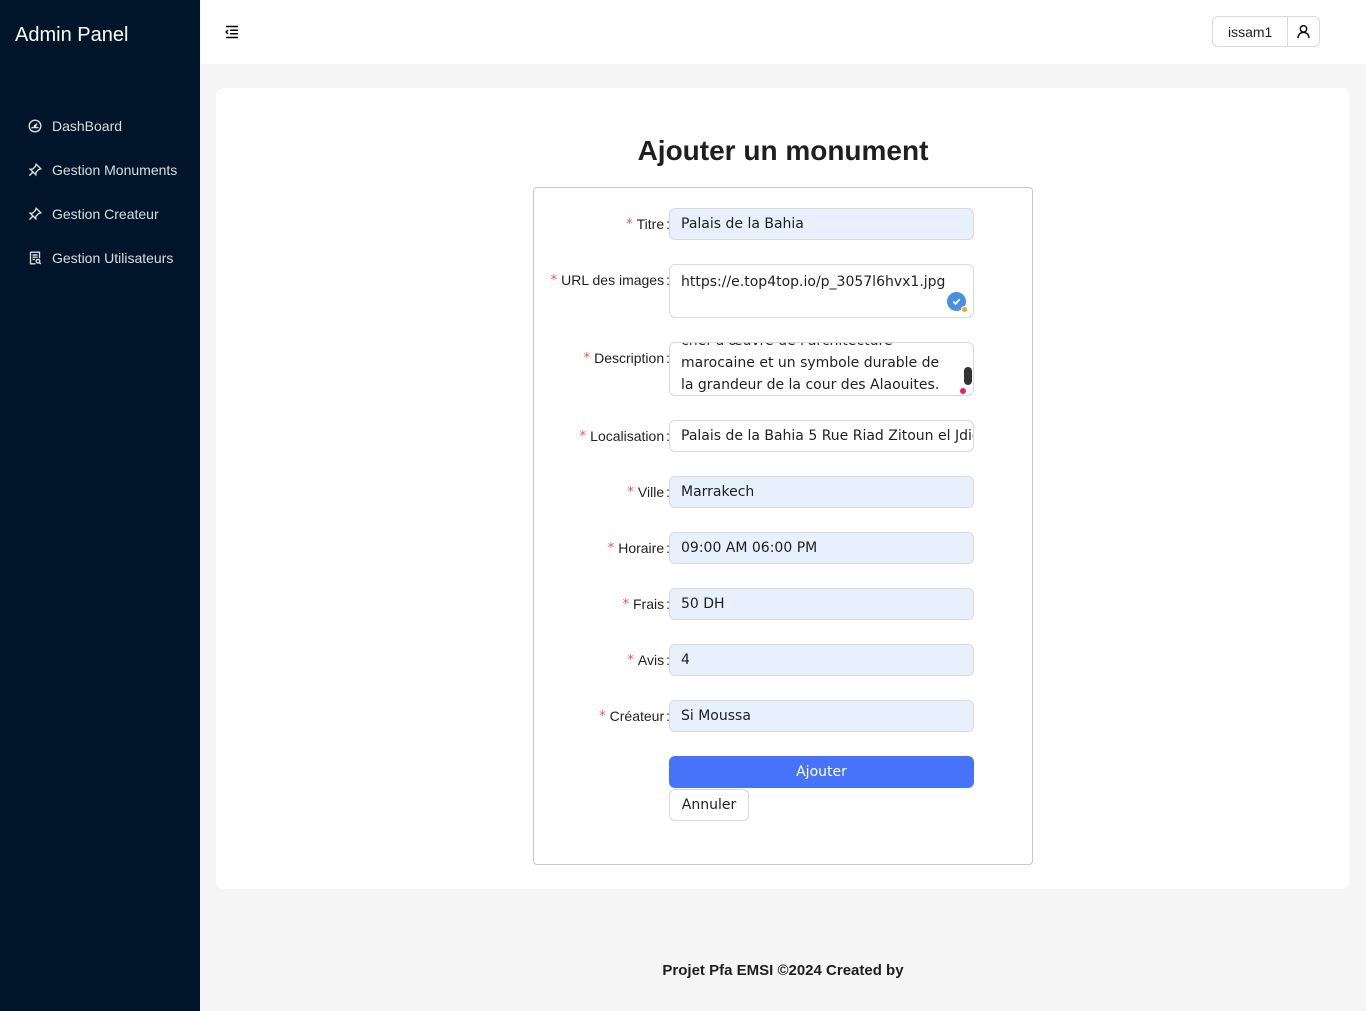 The height and width of the screenshot is (1011, 1366). What do you see at coordinates (35, 258) in the screenshot?
I see `audit-icon` at bounding box center [35, 258].